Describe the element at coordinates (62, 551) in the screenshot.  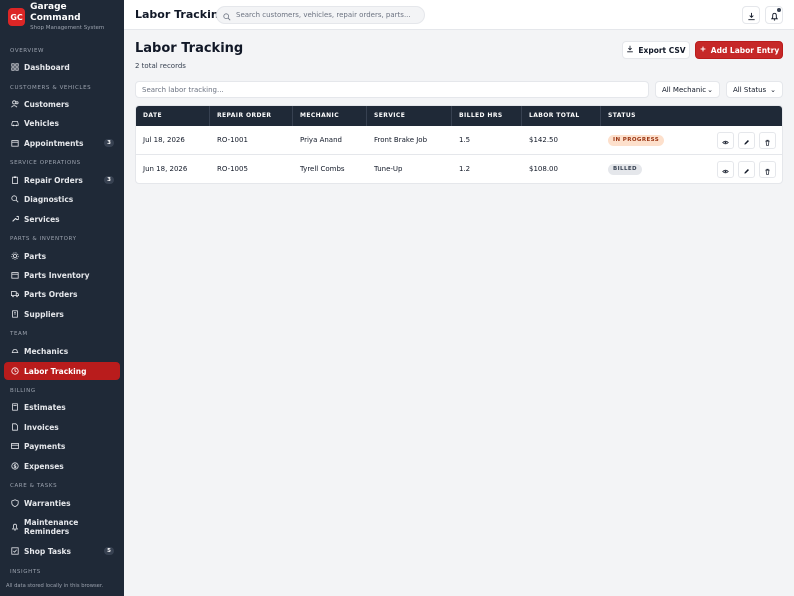
I see `sidebar-item-shop-tasks: Shop Tasks 5` at that location.